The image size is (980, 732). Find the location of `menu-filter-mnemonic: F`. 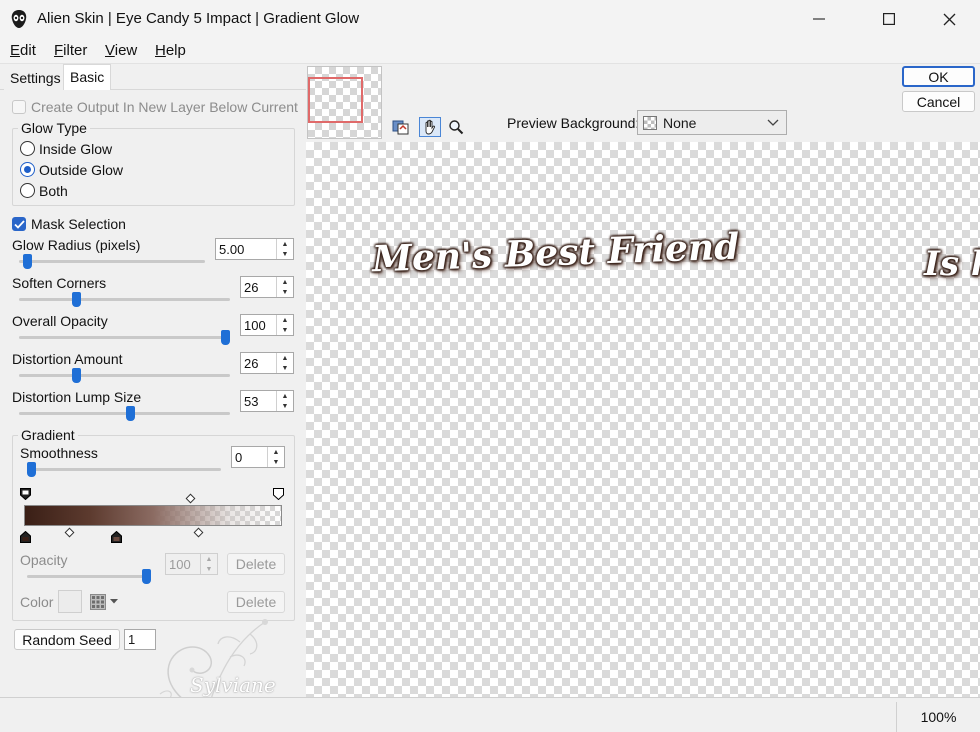

menu-filter-mnemonic: F is located at coordinates (59, 50).